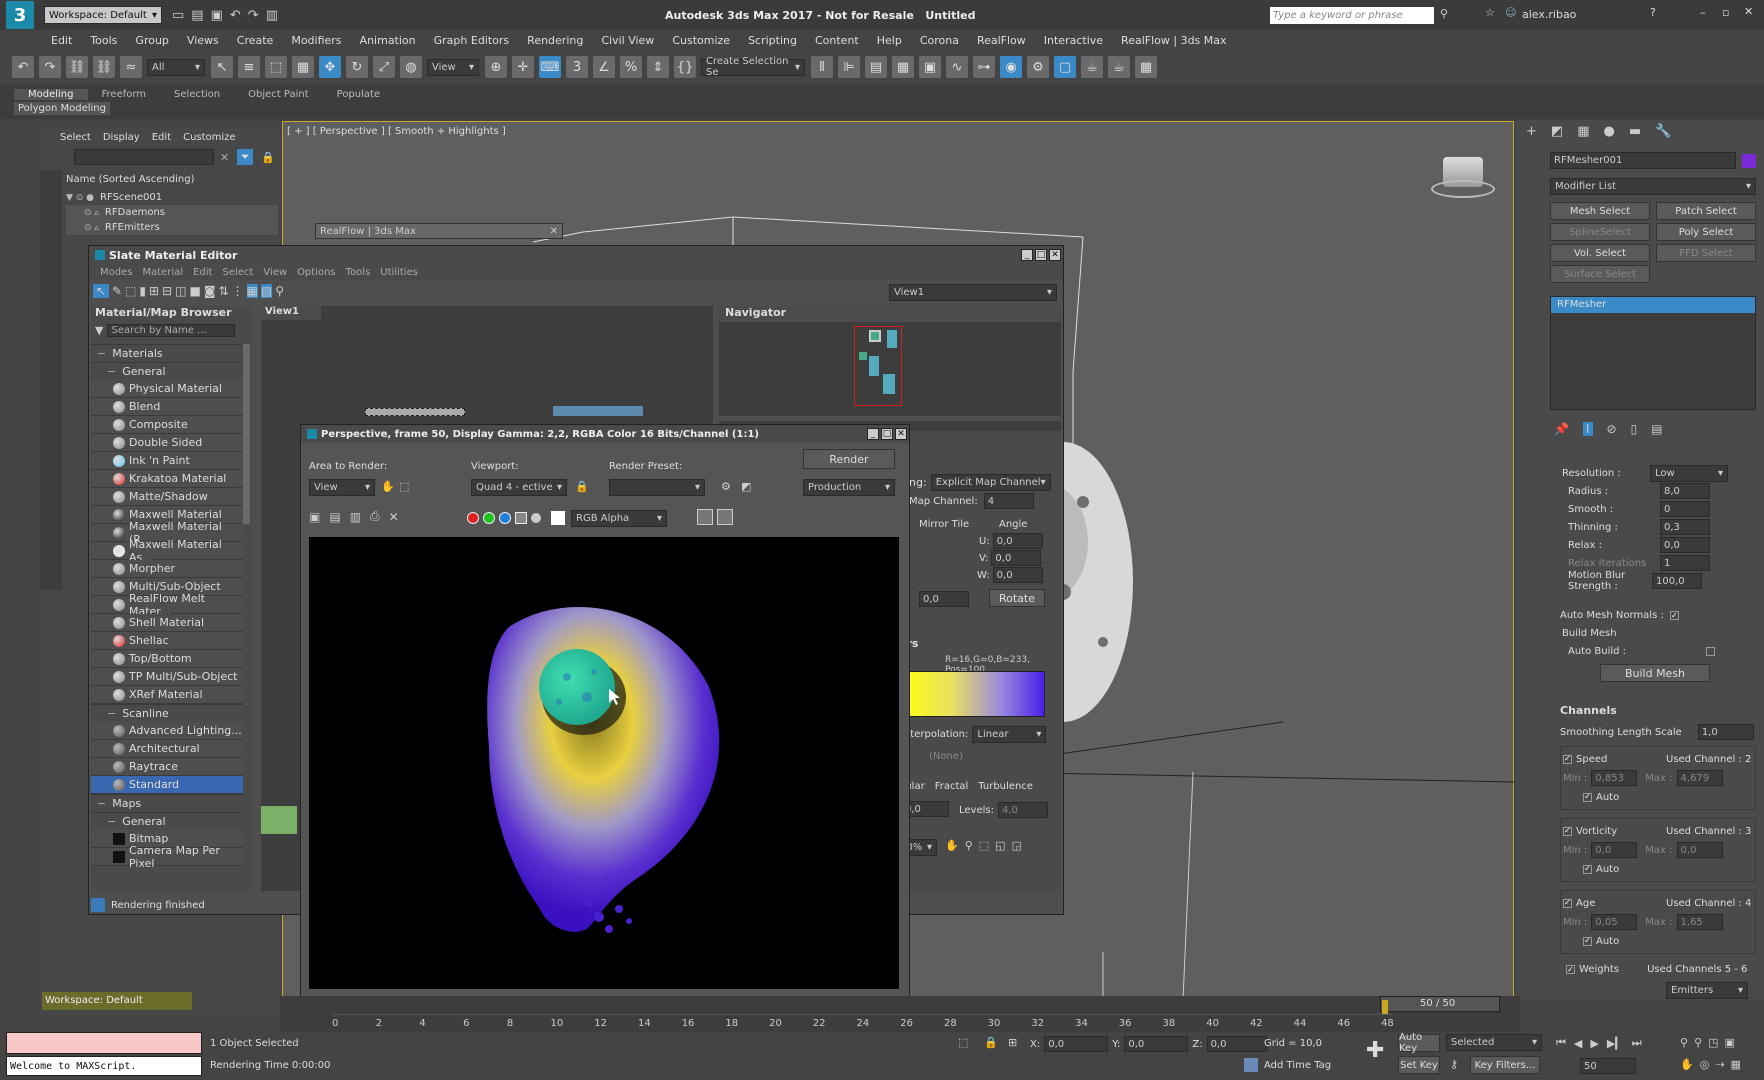 Image resolution: width=1764 pixels, height=1080 pixels. Describe the element at coordinates (167, 659) in the screenshot. I see `material-item: Top/Bottom` at that location.